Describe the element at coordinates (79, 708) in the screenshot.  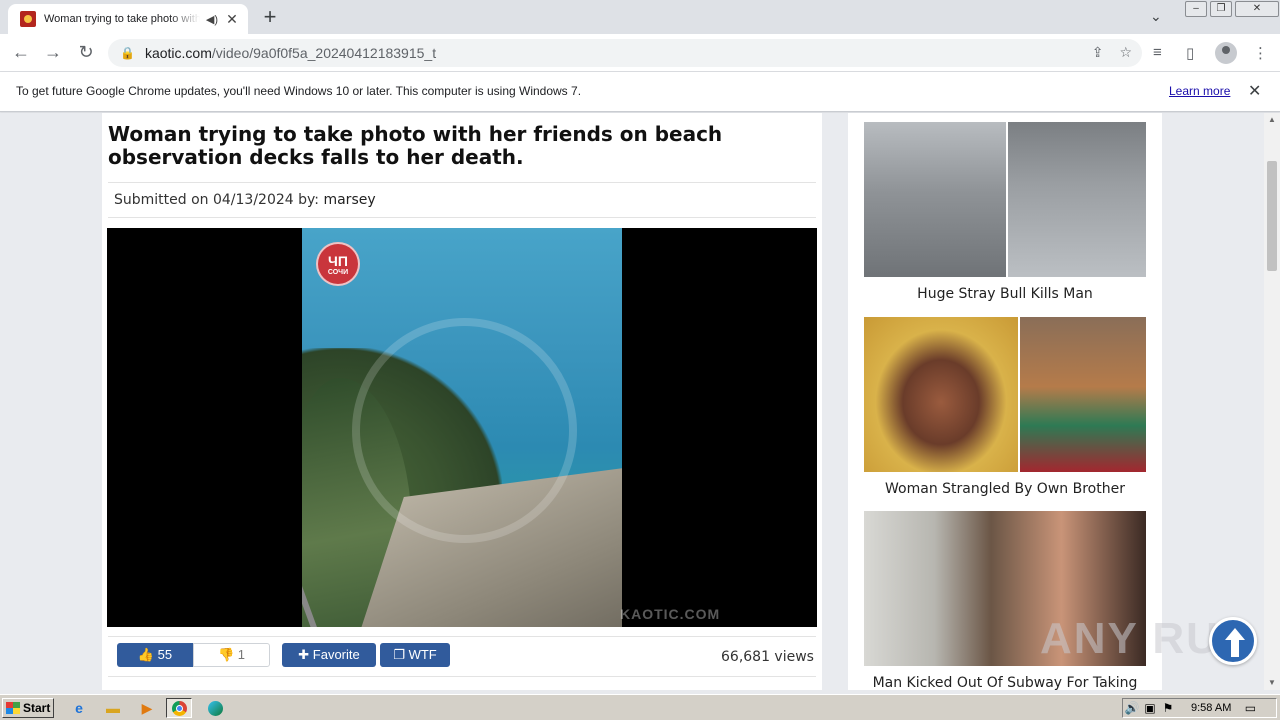
I see `internet-explorer-icon: e` at that location.